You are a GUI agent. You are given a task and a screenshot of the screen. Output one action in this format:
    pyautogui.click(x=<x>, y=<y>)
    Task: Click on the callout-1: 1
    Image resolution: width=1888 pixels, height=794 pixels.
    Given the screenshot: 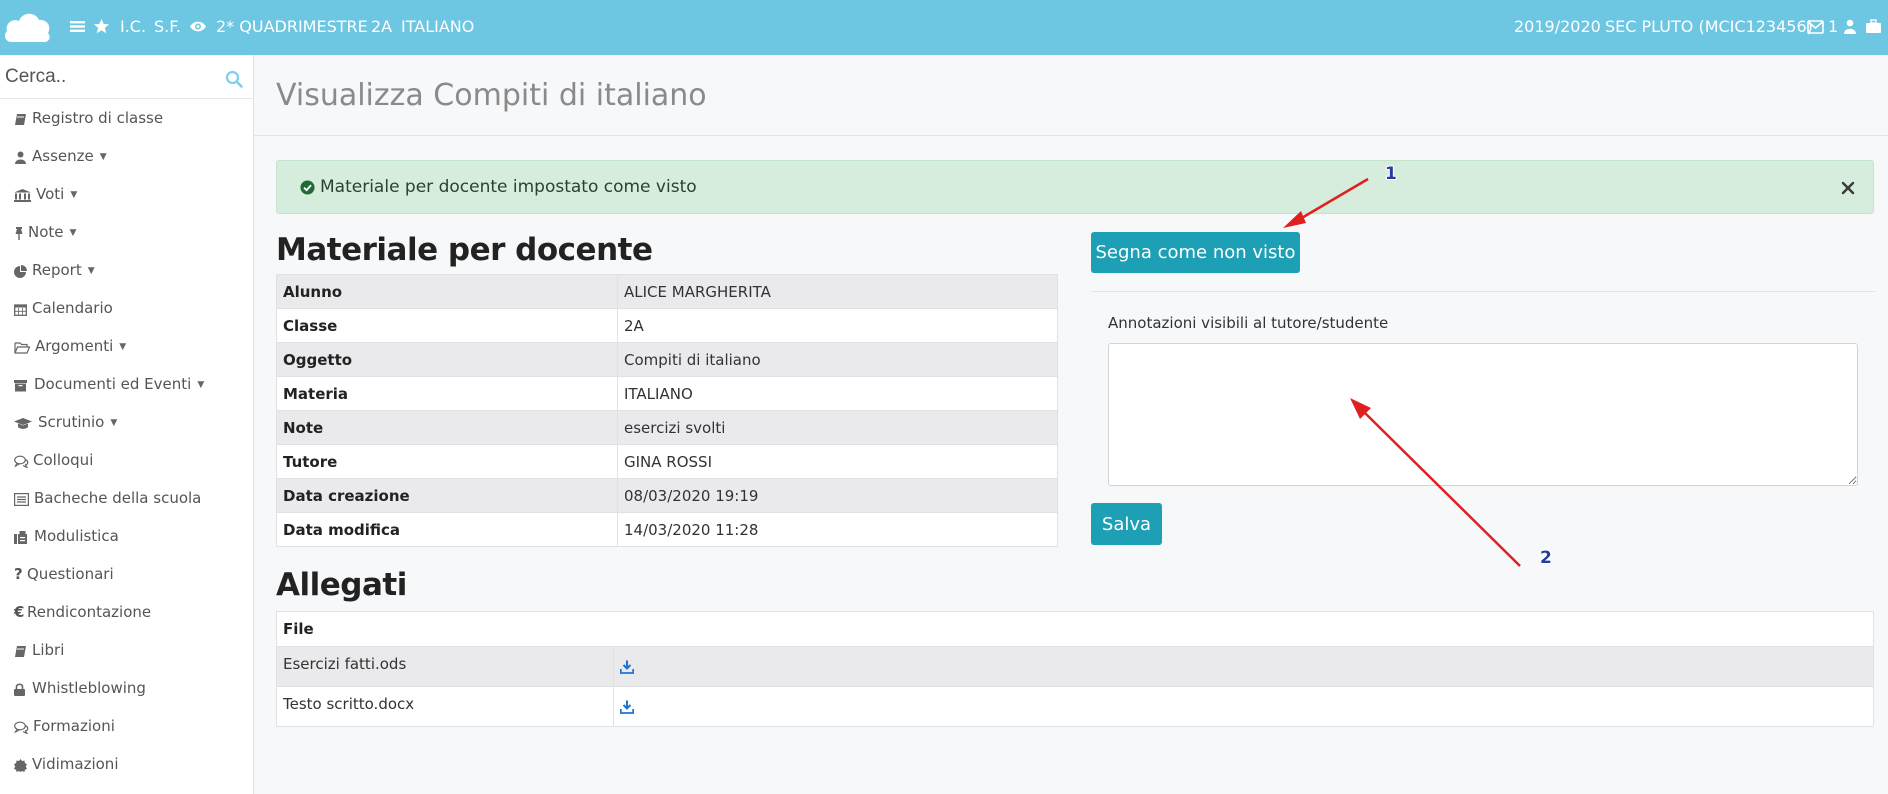 What is the action you would take?
    pyautogui.click(x=1391, y=174)
    